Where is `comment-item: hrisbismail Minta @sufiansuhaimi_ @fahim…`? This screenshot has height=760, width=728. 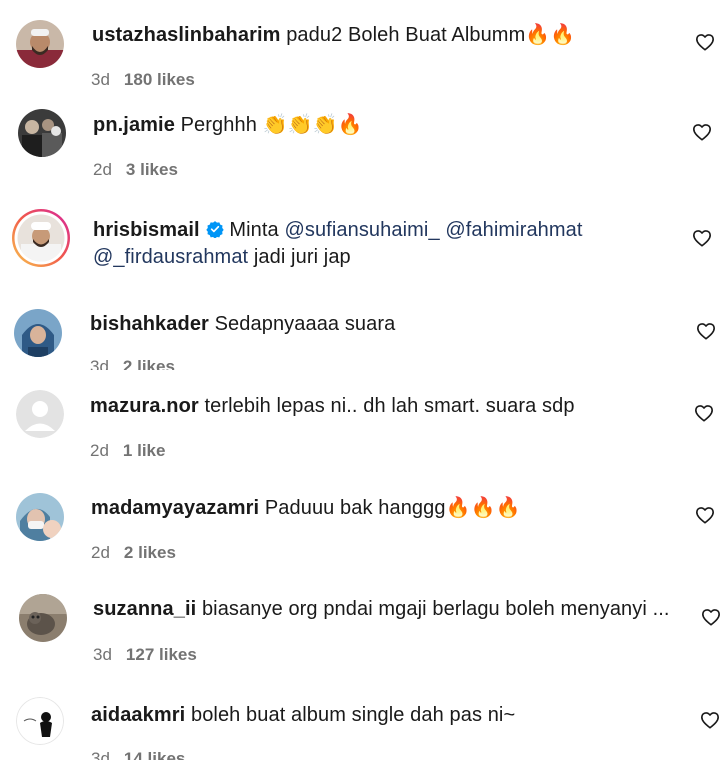 comment-item: hrisbismail Minta @sufiansuhaimi_ @fahim… is located at coordinates (364, 247).